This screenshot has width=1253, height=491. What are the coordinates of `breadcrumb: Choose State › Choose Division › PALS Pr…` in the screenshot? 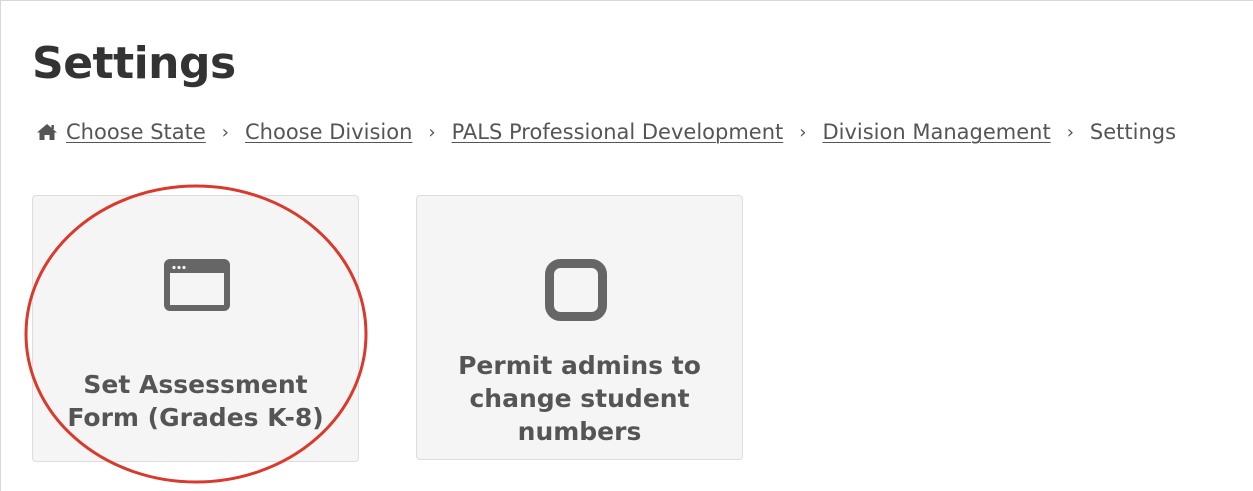 It's located at (606, 132).